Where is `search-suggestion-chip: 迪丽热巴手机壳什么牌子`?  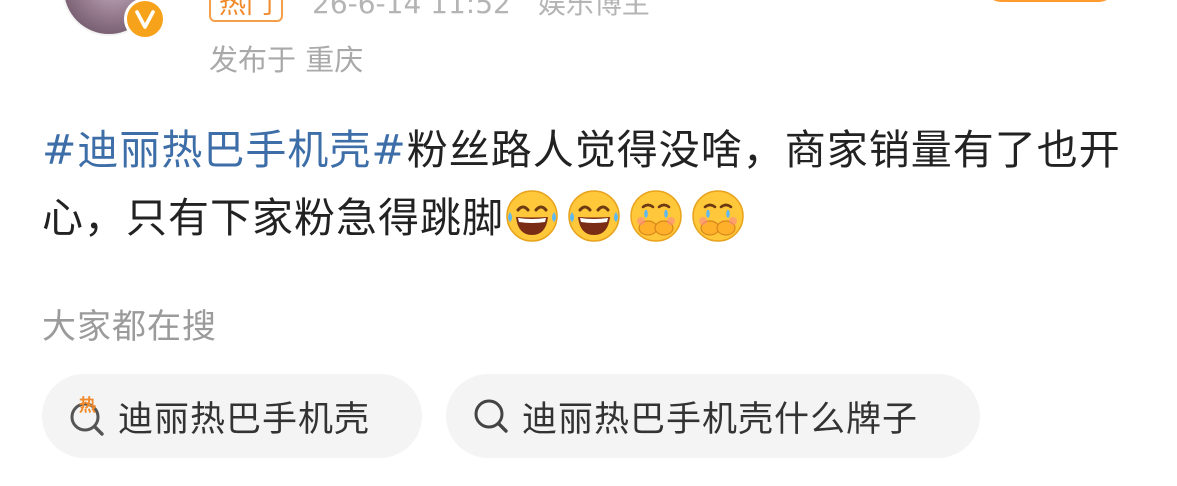
search-suggestion-chip: 迪丽热巴手机壳什么牌子 is located at coordinates (713, 416).